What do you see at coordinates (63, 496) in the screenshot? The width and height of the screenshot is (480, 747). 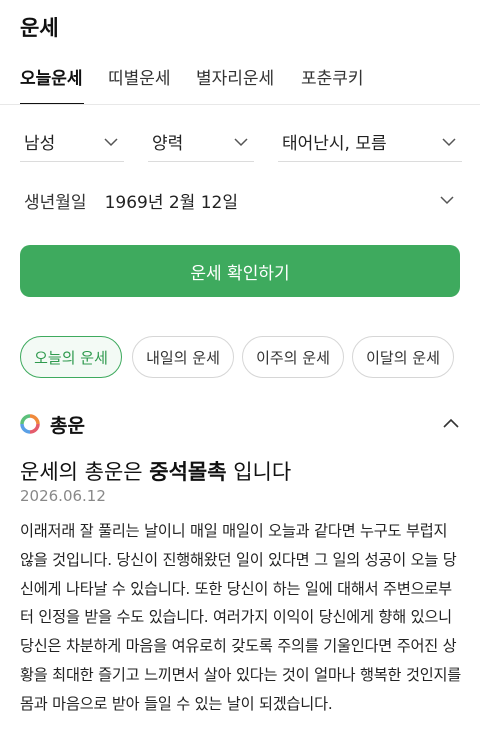 I see `fortune-date: 2026.06.12` at bounding box center [63, 496].